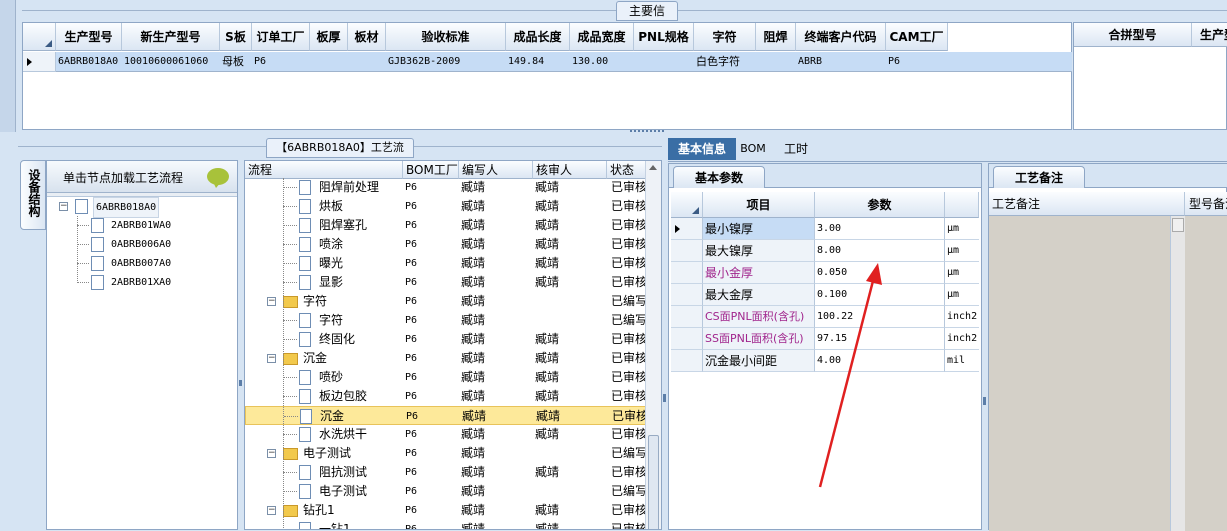 This screenshot has height=531, width=1227. What do you see at coordinates (329, 37) in the screenshot?
I see `main-col-4: 板厚` at bounding box center [329, 37].